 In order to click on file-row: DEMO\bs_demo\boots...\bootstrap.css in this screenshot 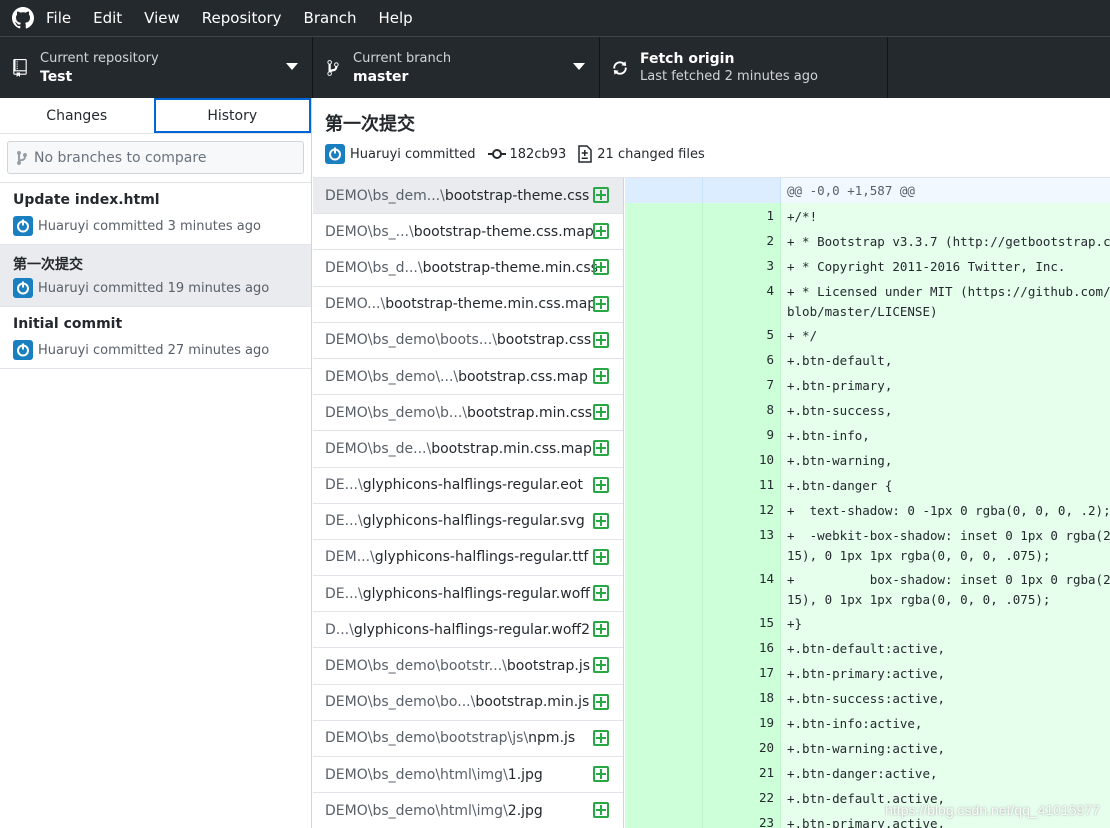, I will do `click(468, 341)`.